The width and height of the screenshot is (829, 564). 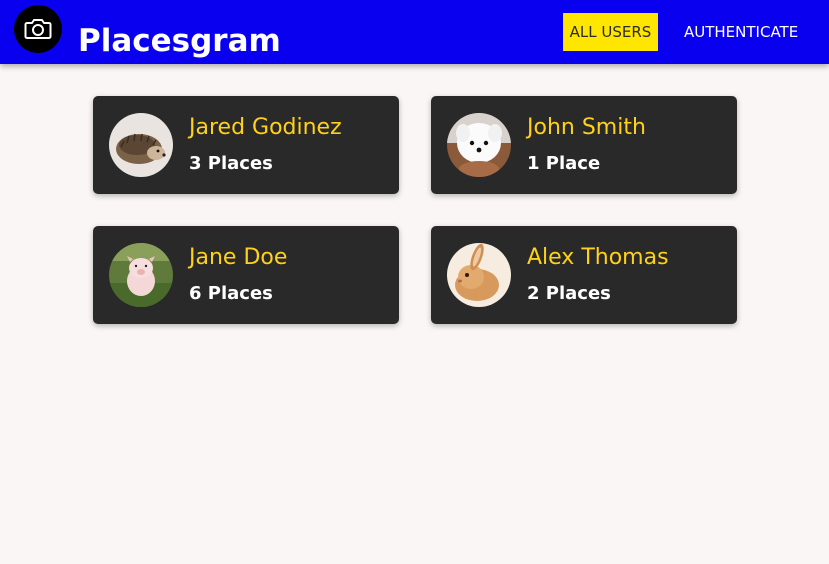 What do you see at coordinates (141, 145) in the screenshot?
I see `hedgehog-avatar` at bounding box center [141, 145].